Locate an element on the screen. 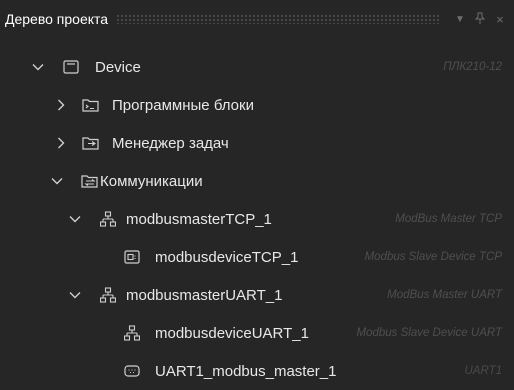 The height and width of the screenshot is (390, 514). tree-item-description: ModBus Master UART is located at coordinates (444, 295).